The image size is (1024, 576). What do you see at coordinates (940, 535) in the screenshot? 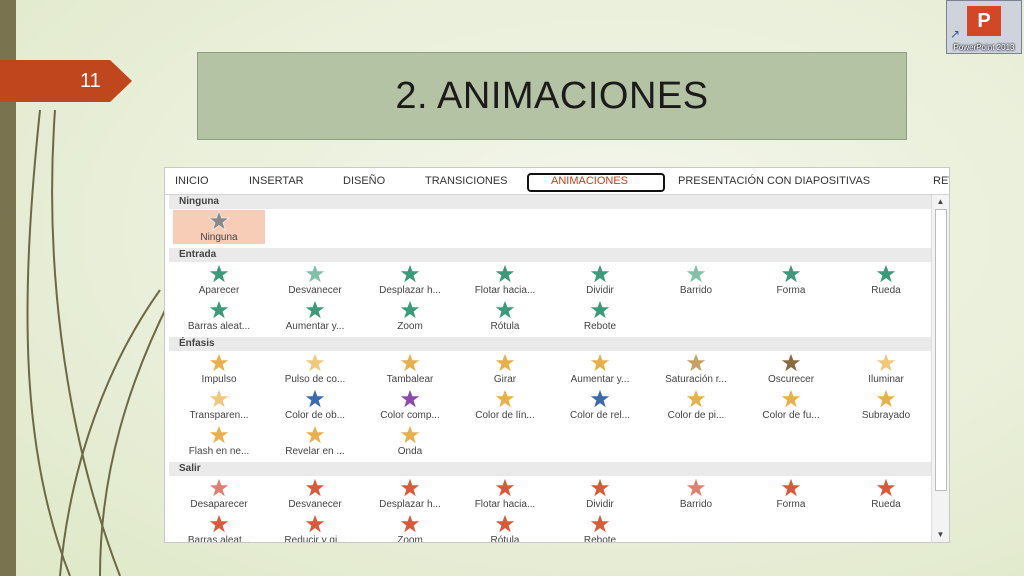
I see `scroll-down-icon: ▼` at bounding box center [940, 535].